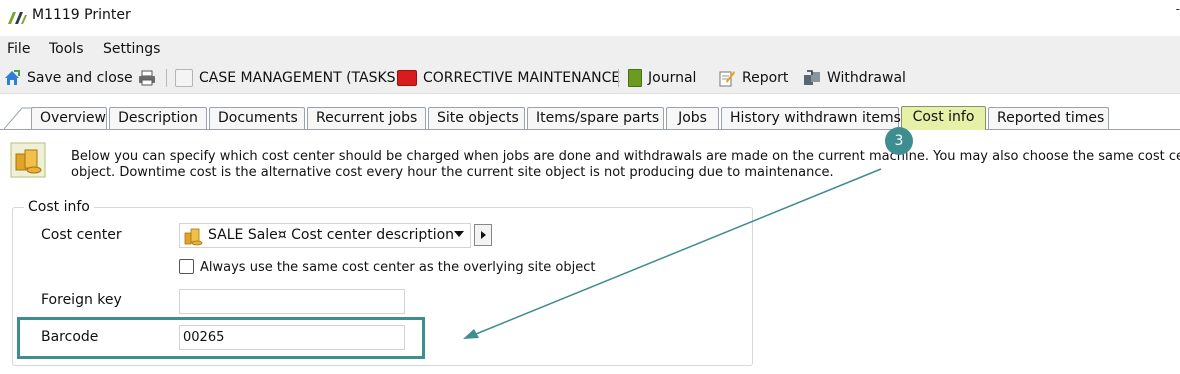  What do you see at coordinates (483, 235) in the screenshot?
I see `open-cost-center-button` at bounding box center [483, 235].